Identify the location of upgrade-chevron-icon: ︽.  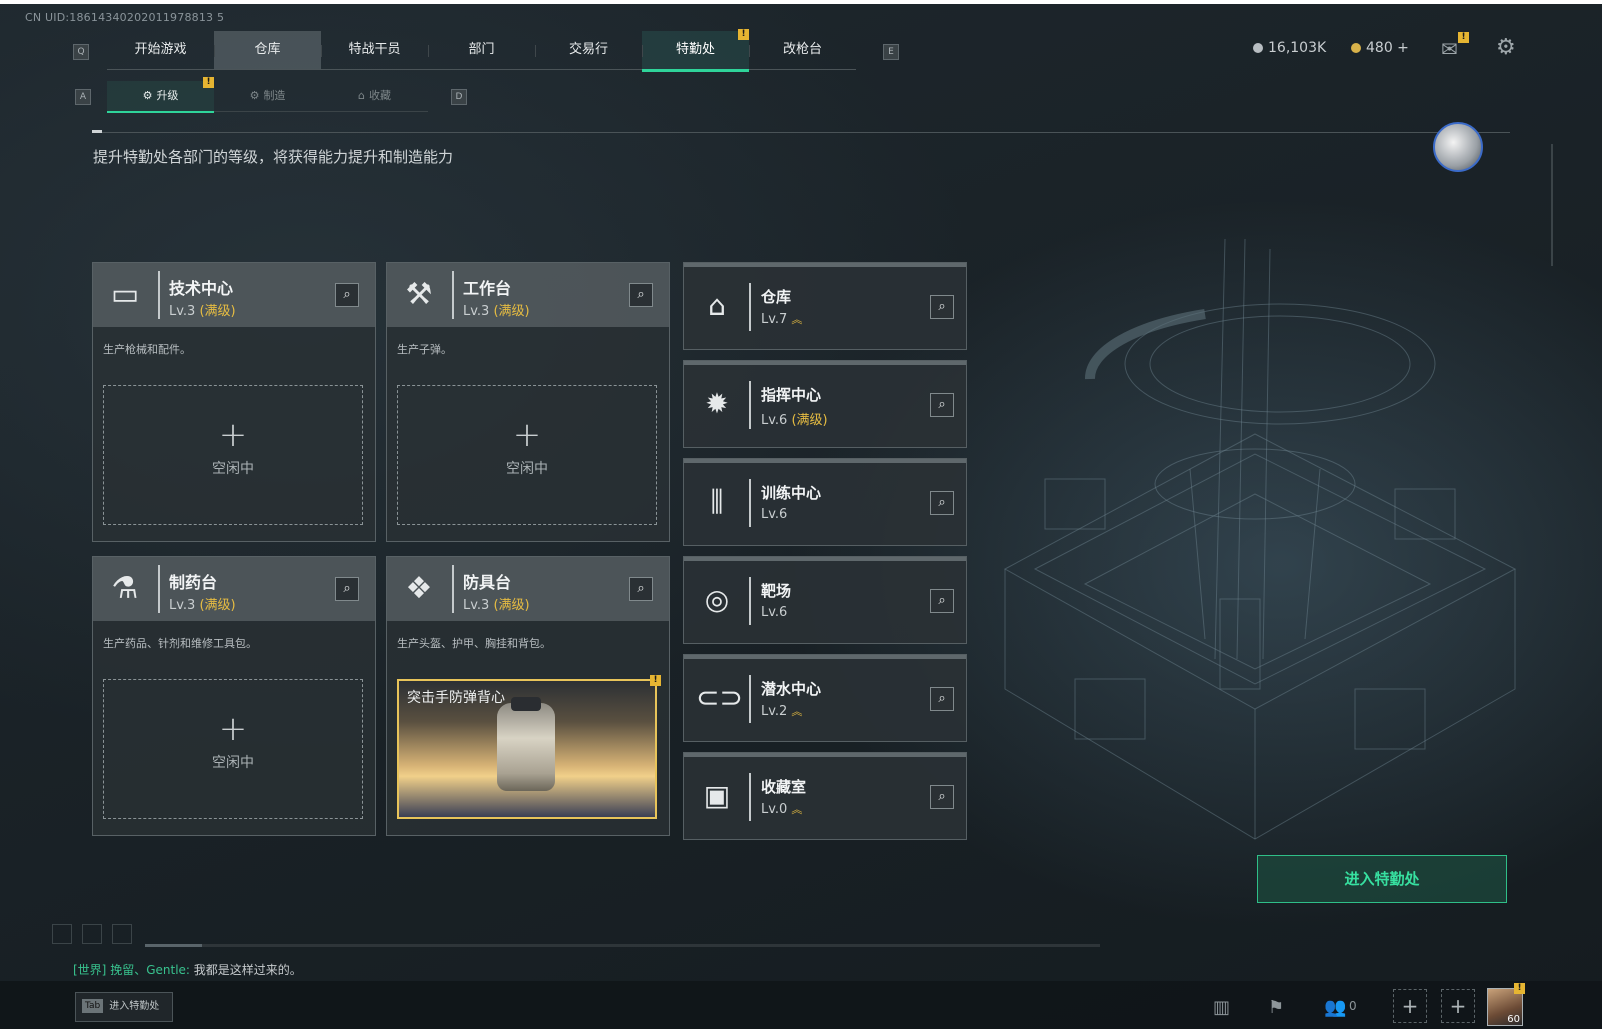
(797, 809).